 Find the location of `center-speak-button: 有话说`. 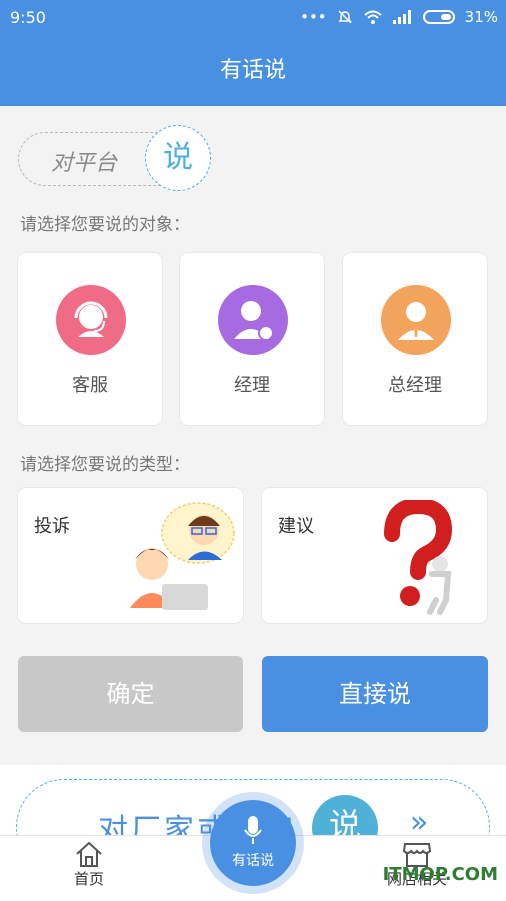

center-speak-button: 有话说 is located at coordinates (253, 843).